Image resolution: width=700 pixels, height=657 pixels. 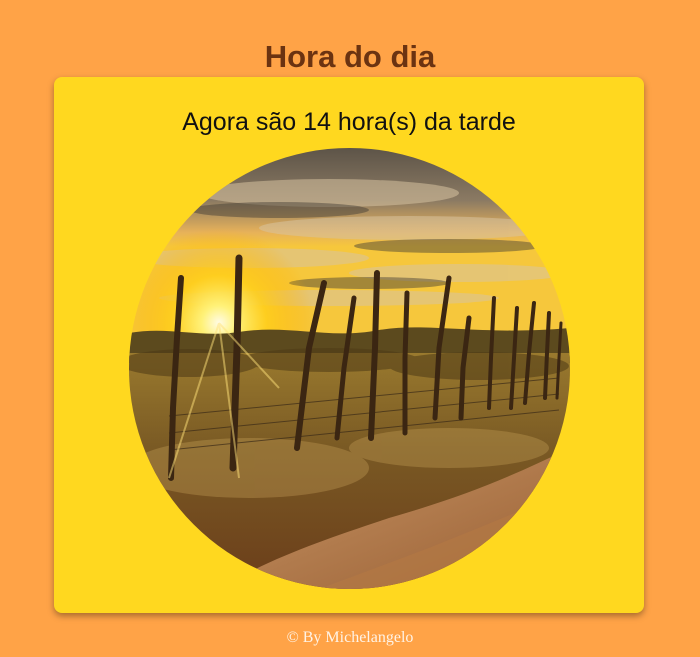 I want to click on time-message: Agora são 14 hora(s) da tarde, so click(x=349, y=122).